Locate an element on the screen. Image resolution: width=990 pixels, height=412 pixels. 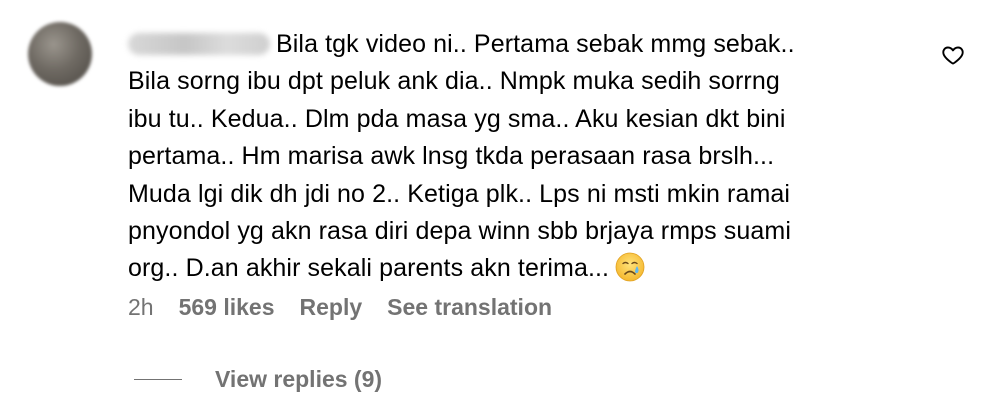
see-translation-button: See translation is located at coordinates (469, 307).